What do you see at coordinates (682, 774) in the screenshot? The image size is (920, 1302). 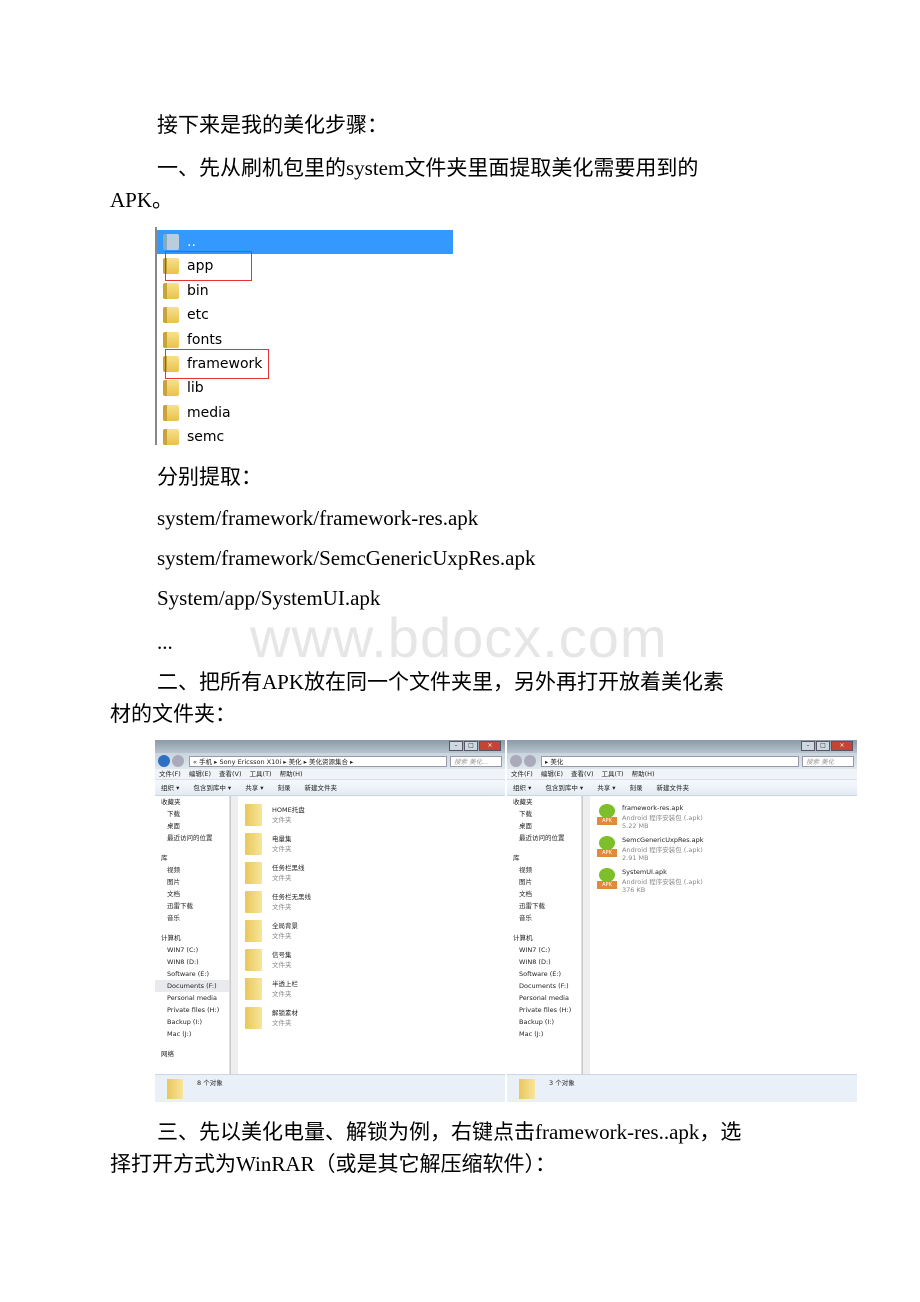 I see `menu-bar: 文件(F) 编辑(E) 查看(V) 工具(T) 帮助(H)` at bounding box center [682, 774].